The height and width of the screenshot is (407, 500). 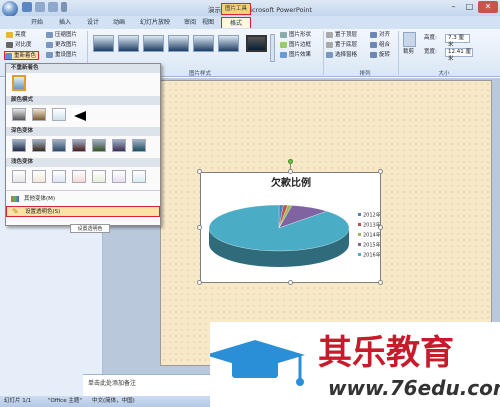 I want to click on crop-label: 裁剪, so click(x=409, y=52).